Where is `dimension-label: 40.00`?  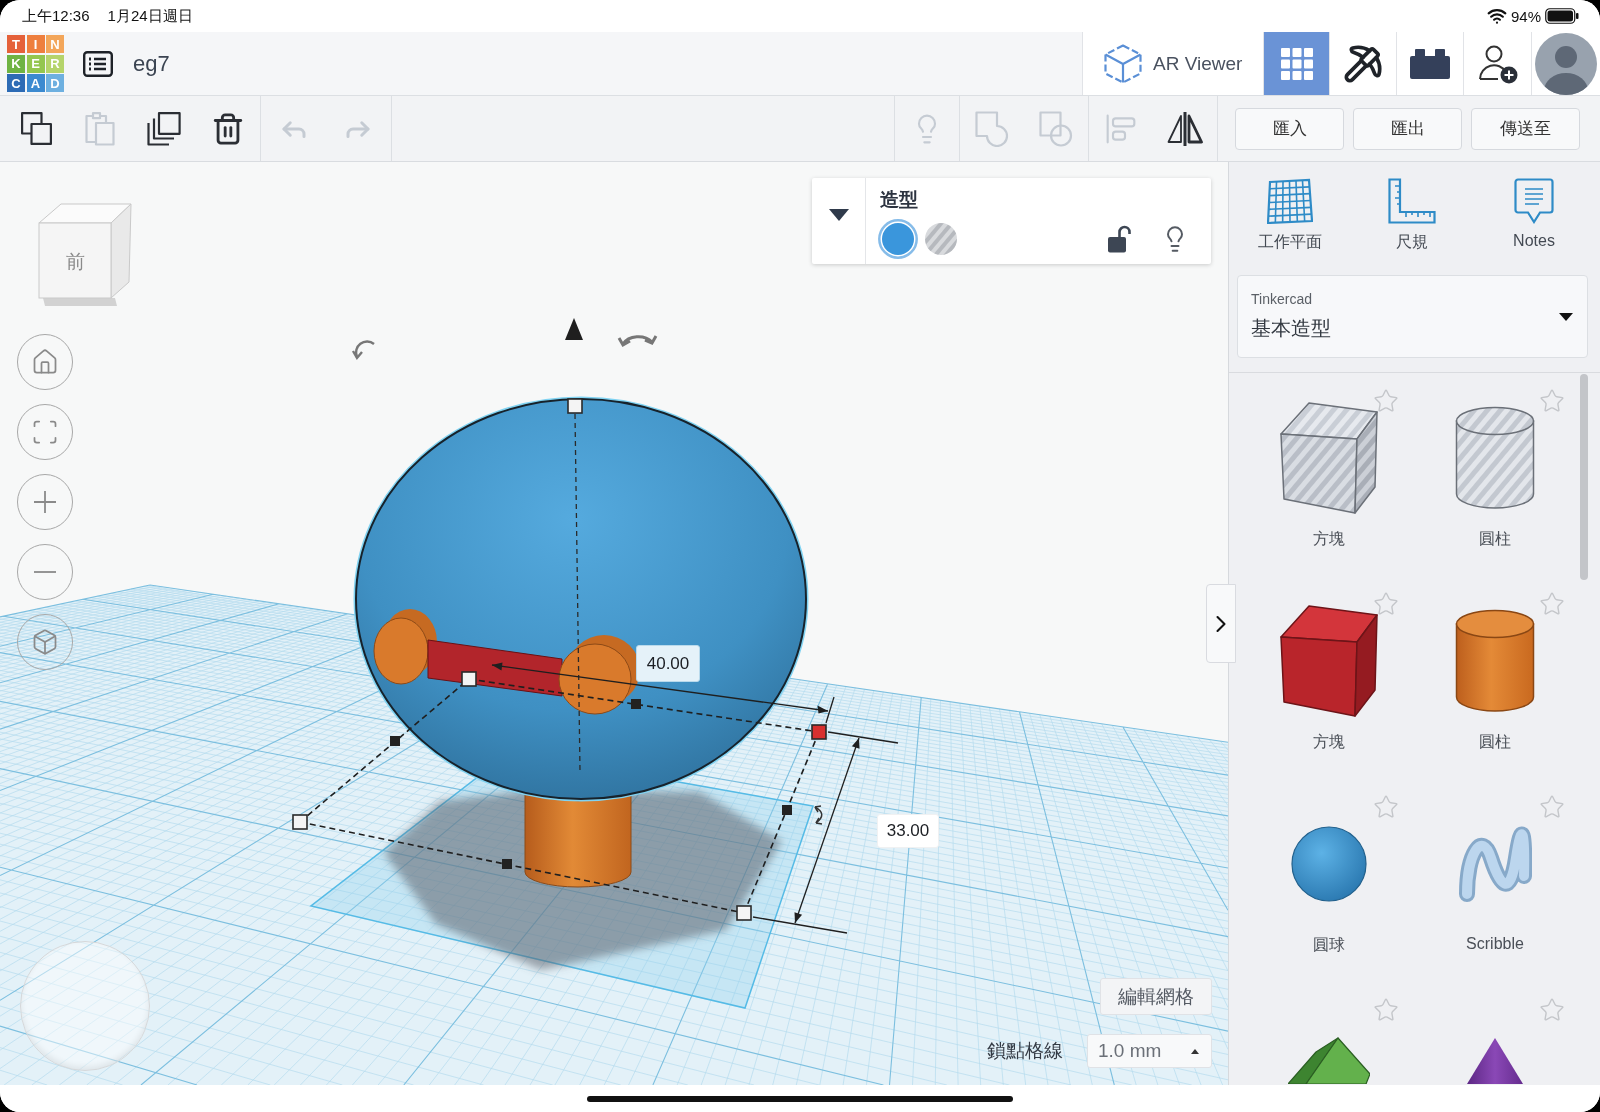
dimension-label: 40.00 is located at coordinates (668, 663).